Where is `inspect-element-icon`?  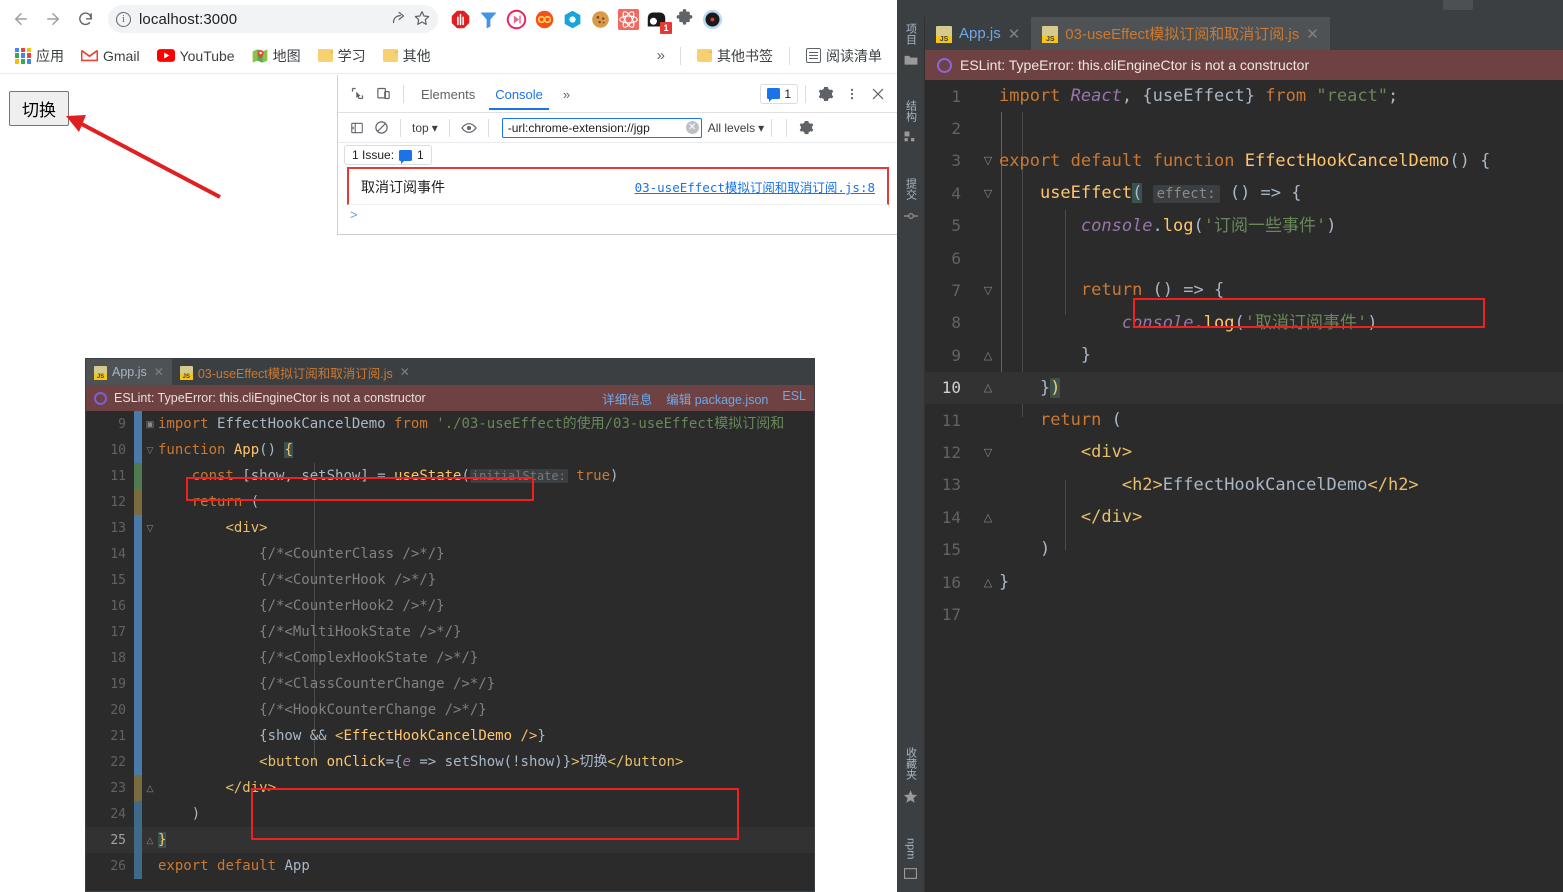
inspect-element-icon is located at coordinates (357, 94).